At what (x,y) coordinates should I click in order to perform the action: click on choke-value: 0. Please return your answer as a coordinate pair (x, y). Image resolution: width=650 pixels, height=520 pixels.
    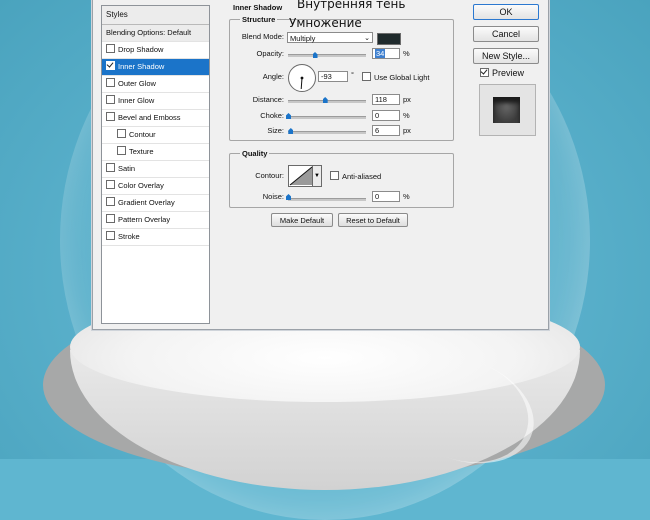
    Looking at the image, I should click on (377, 115).